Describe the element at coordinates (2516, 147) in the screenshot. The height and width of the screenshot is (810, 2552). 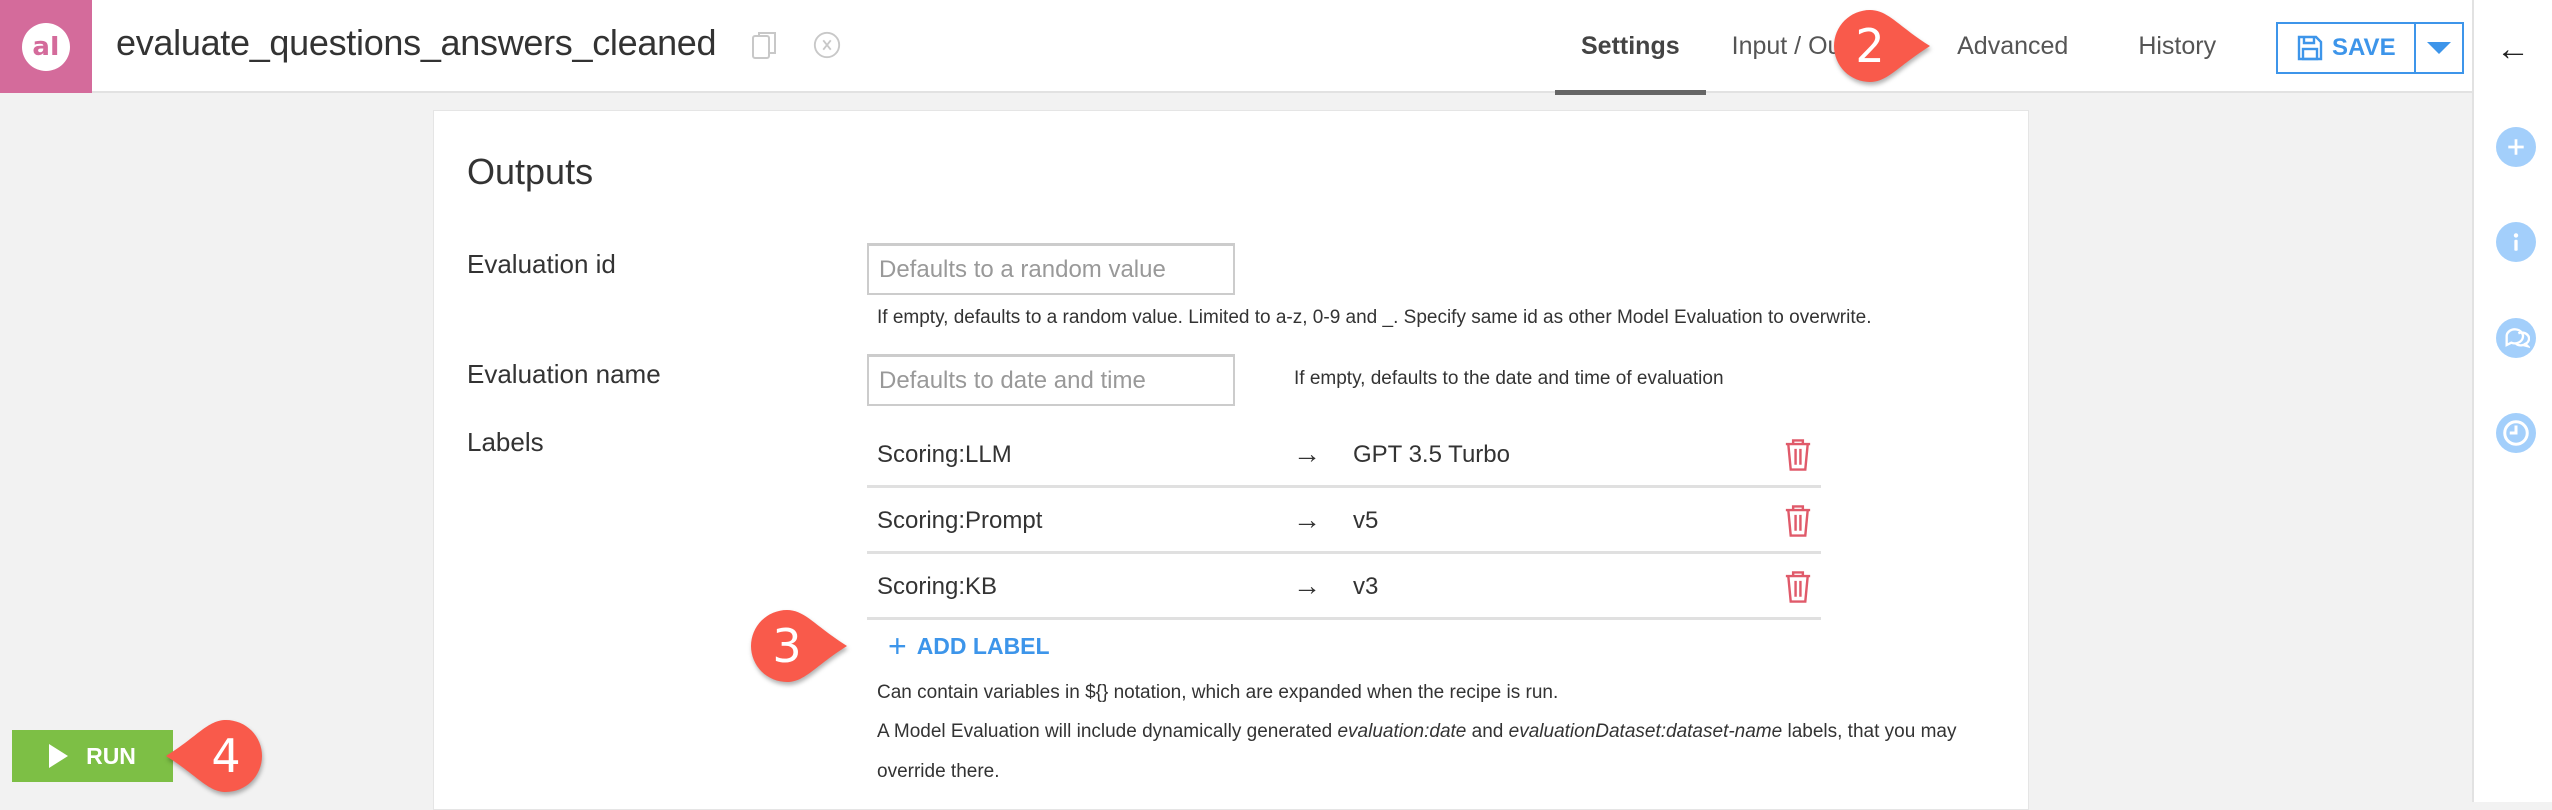
I see `plus-icon` at that location.